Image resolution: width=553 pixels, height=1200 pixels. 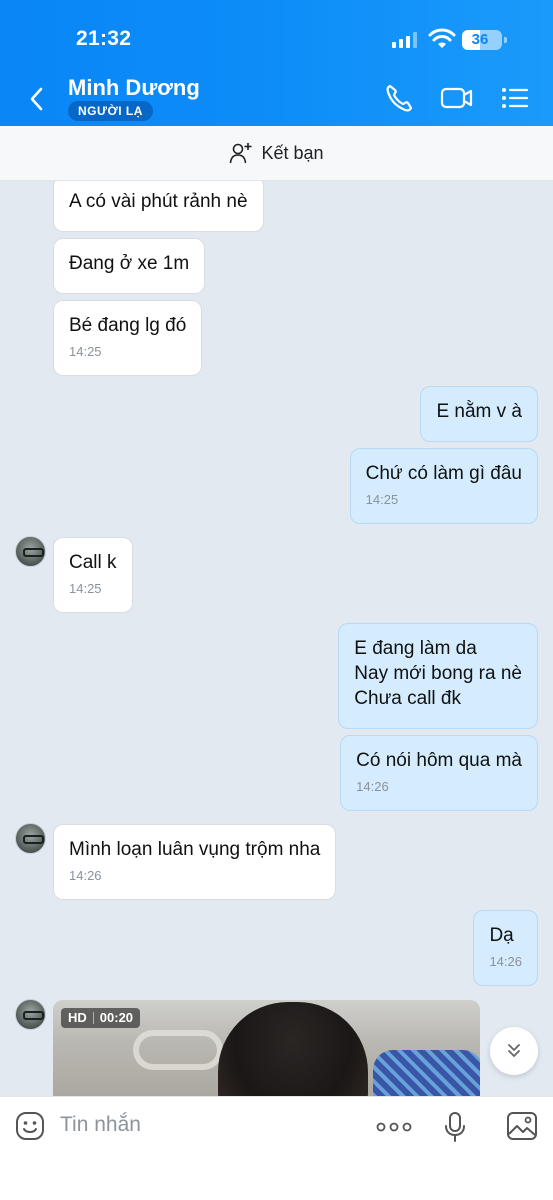 What do you see at coordinates (158, 201) in the screenshot?
I see `message-text: A có vài phút rảnh nè` at bounding box center [158, 201].